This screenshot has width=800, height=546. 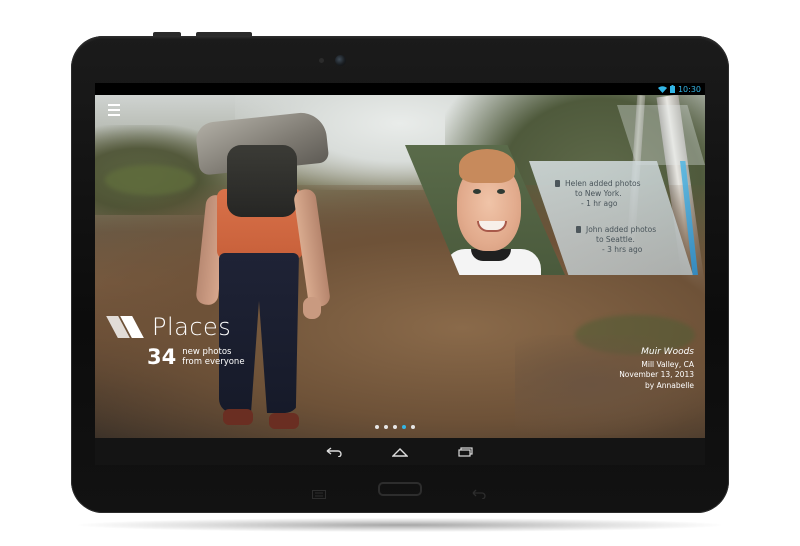 I want to click on hiker-figure, so click(x=260, y=273).